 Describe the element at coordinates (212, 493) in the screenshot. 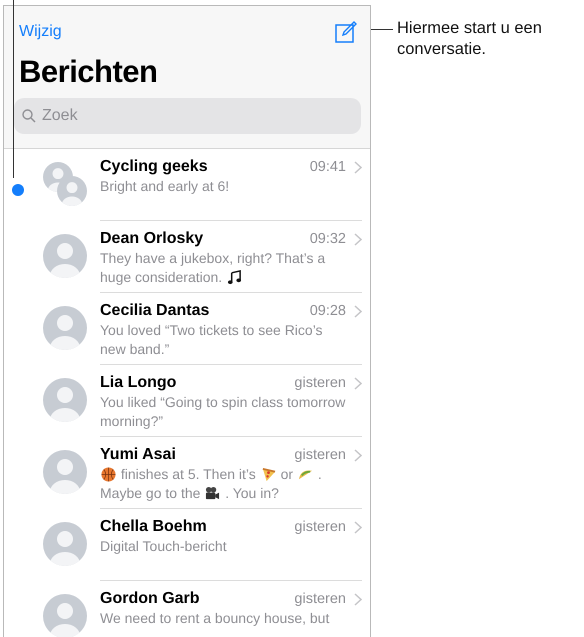

I see `movie-camera-icon` at that location.